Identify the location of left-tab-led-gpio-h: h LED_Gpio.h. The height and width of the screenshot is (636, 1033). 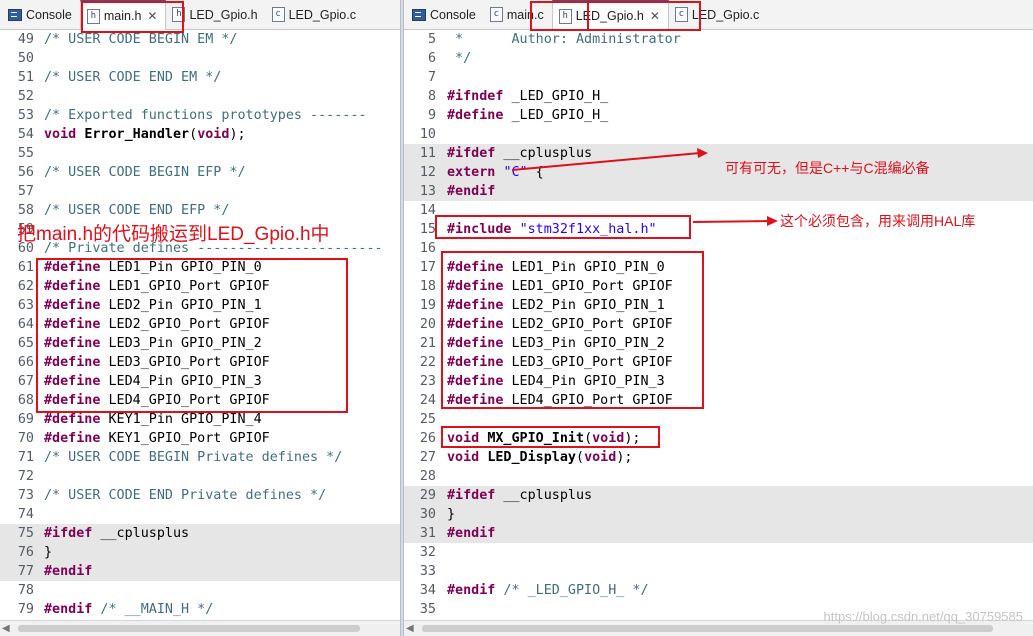
(215, 14).